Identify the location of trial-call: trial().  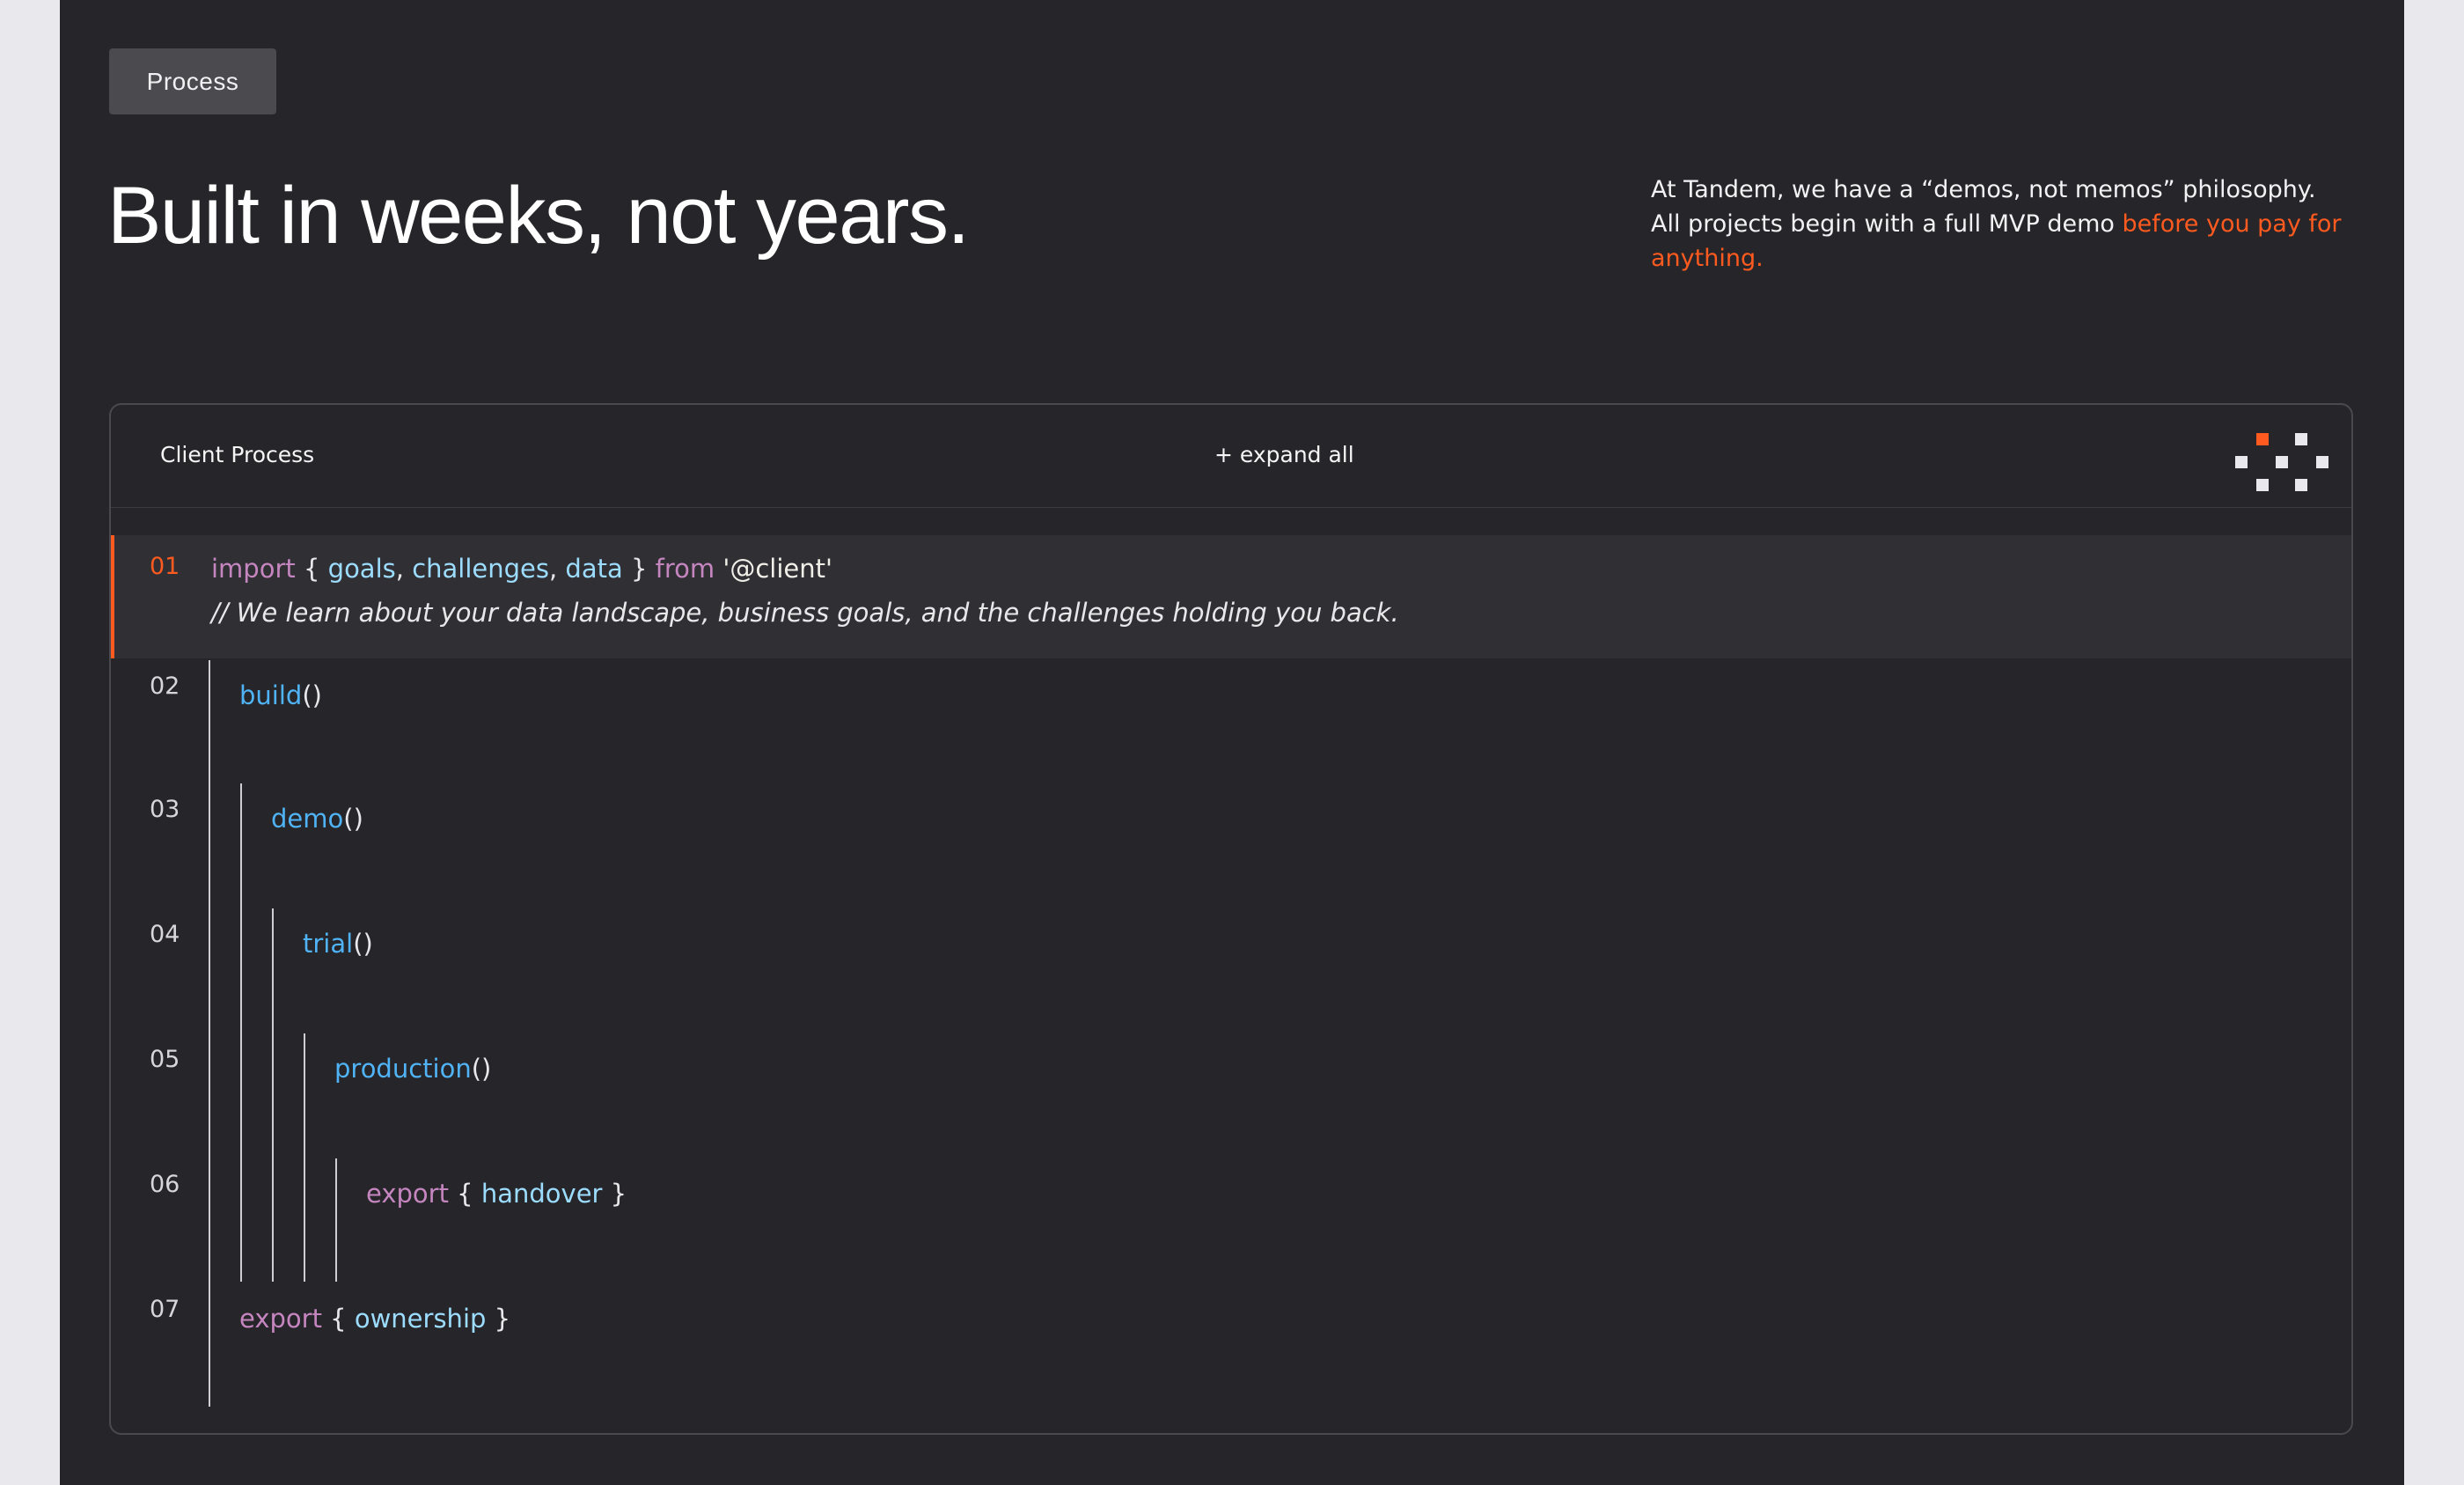
(338, 943).